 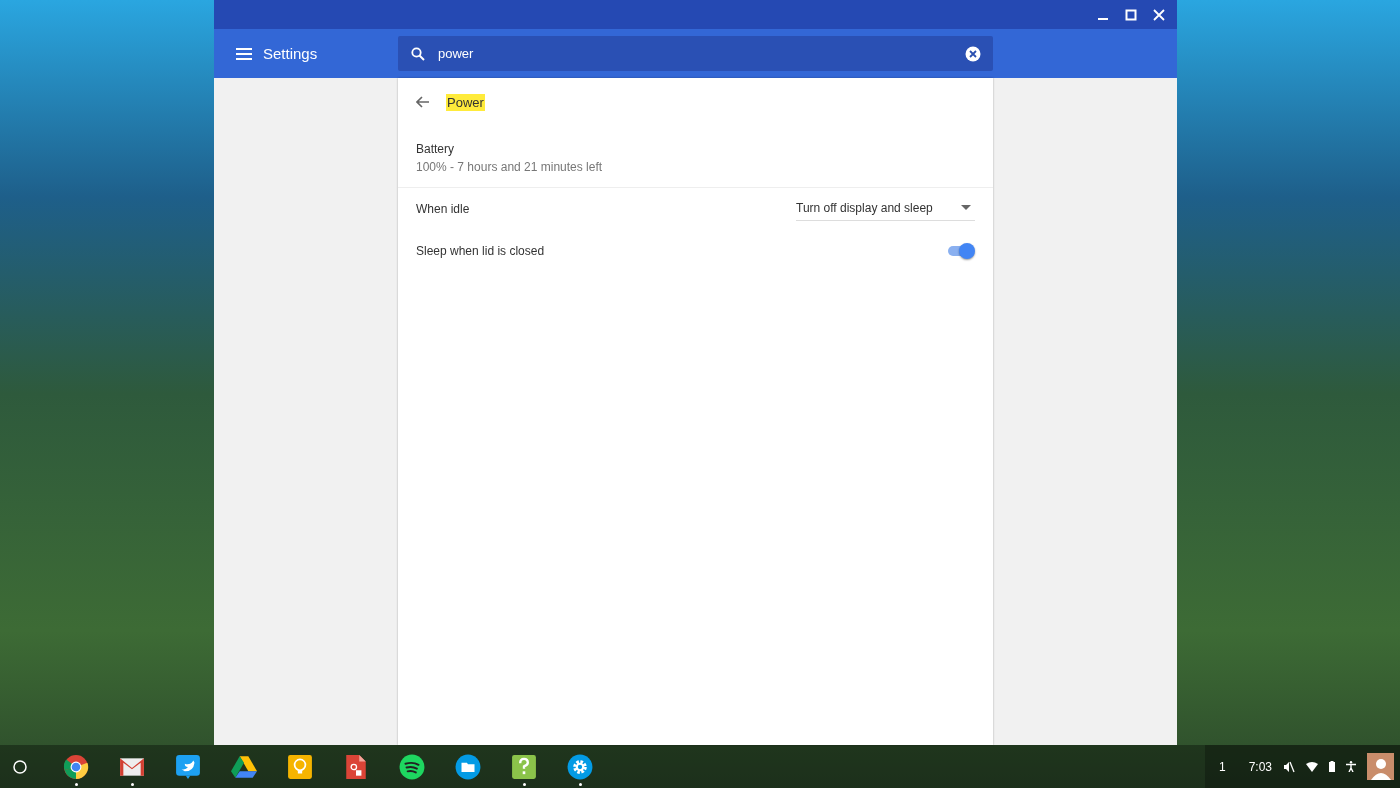 What do you see at coordinates (966, 207) in the screenshot?
I see `caret-icon` at bounding box center [966, 207].